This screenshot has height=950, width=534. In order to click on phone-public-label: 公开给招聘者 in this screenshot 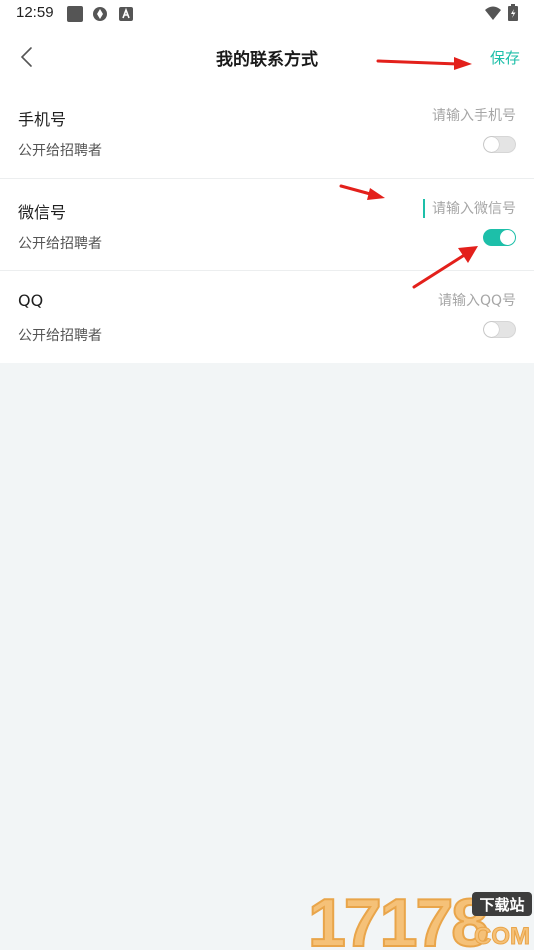, I will do `click(60, 151)`.